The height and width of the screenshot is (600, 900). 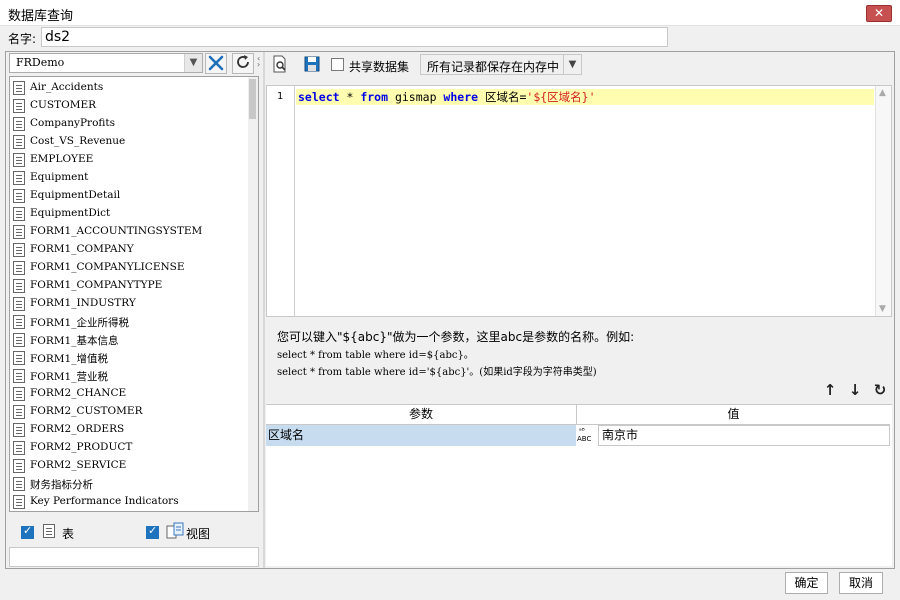 I want to click on list-item: FORM1_企业所得税, so click(x=129, y=322).